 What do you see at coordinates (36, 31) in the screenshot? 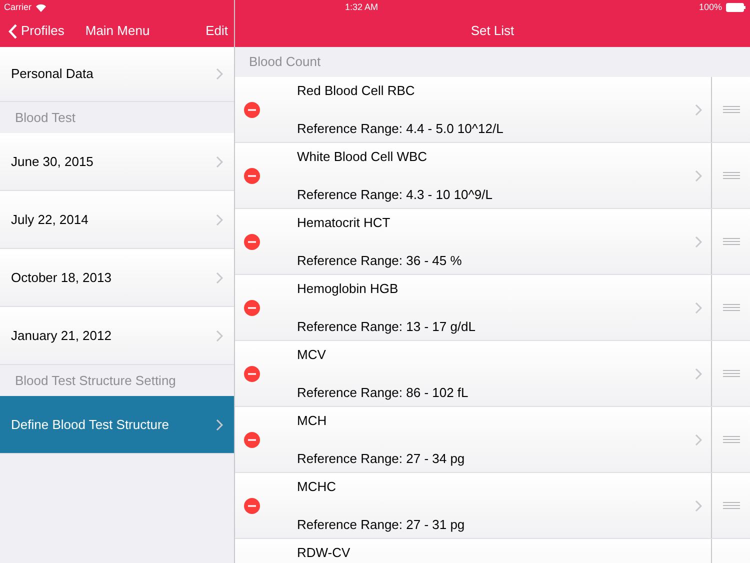
I see `back-button: Profiles` at bounding box center [36, 31].